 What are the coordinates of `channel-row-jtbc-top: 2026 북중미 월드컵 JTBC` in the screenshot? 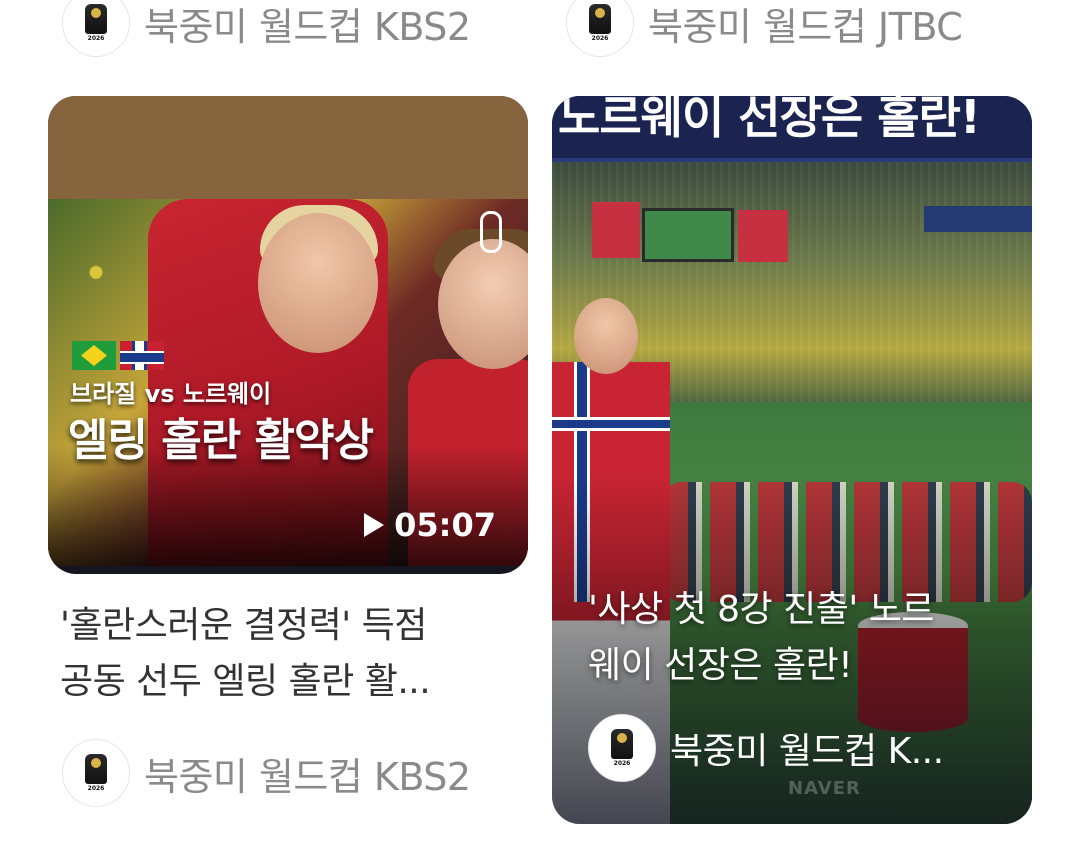 It's located at (764, 29).